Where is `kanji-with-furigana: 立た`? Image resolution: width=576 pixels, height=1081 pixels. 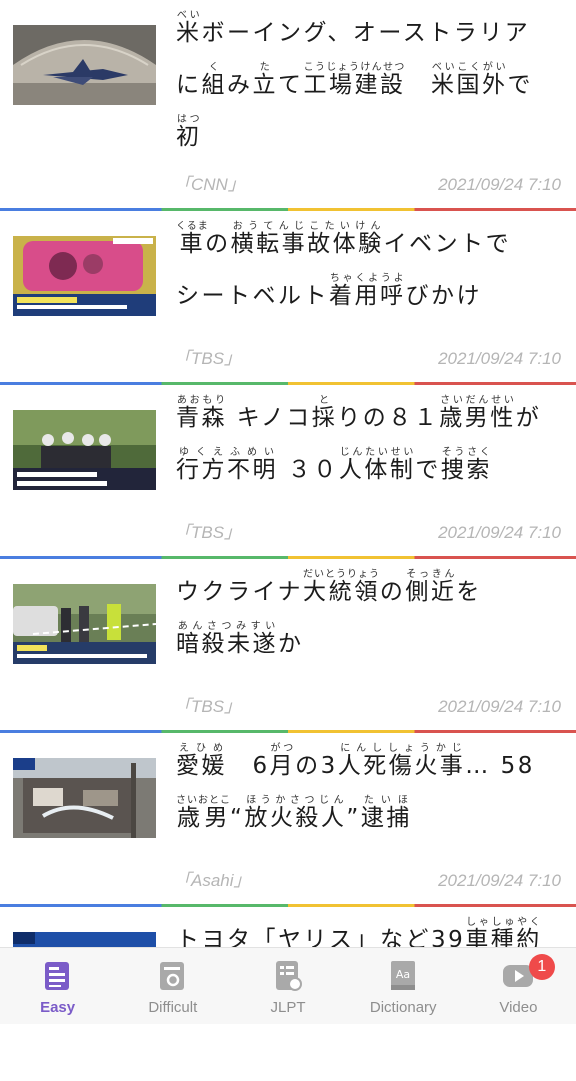
kanji-with-furigana: 立た is located at coordinates (265, 80).